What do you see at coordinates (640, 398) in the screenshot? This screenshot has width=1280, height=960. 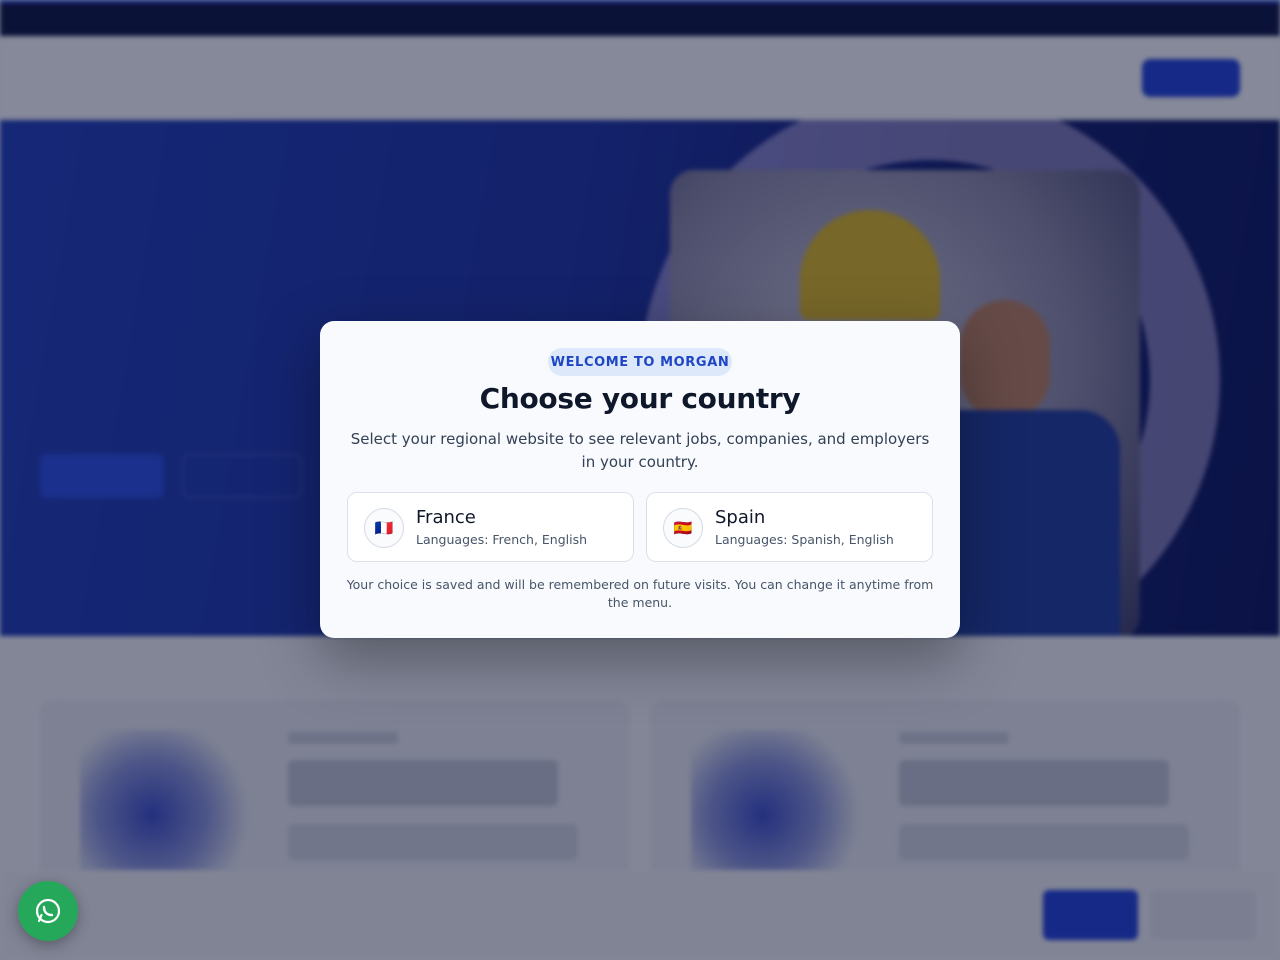 I see `modal-title: Choose your country` at bounding box center [640, 398].